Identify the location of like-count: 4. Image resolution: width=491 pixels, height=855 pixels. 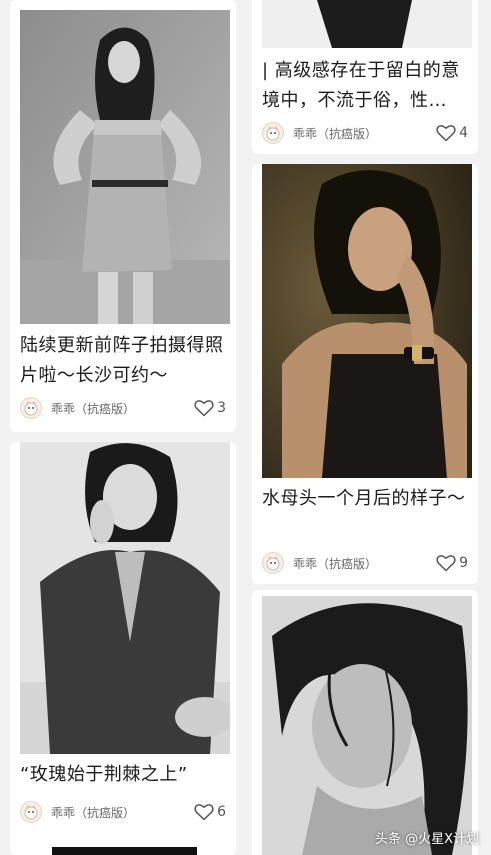
(463, 133).